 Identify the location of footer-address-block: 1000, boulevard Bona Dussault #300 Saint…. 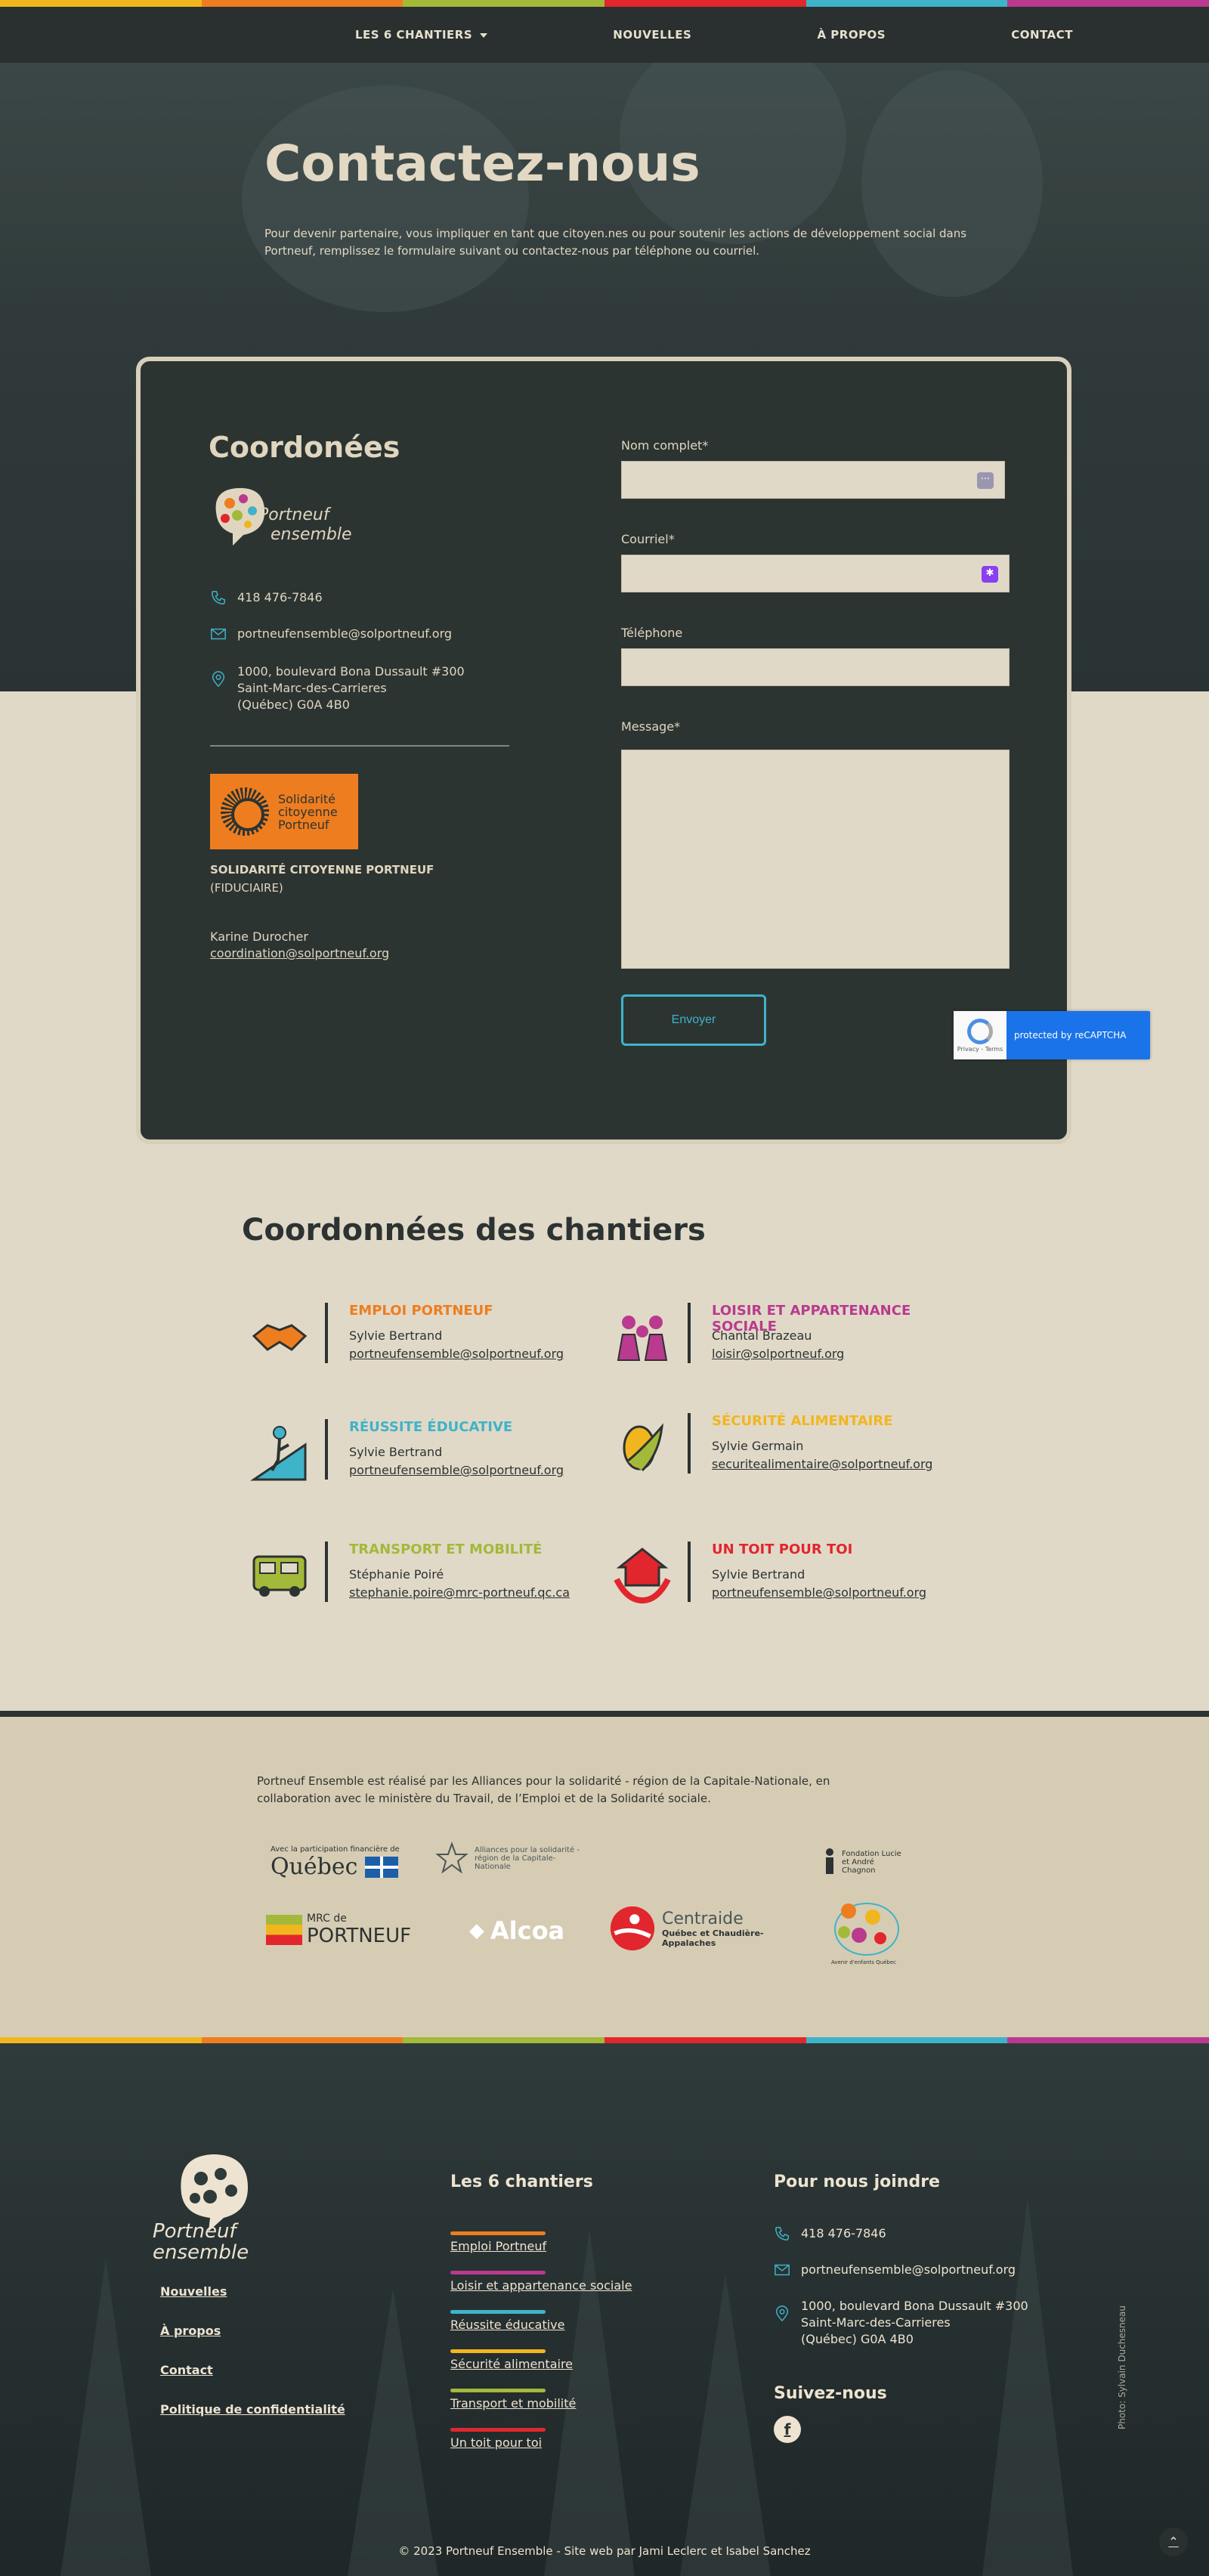
(915, 2323).